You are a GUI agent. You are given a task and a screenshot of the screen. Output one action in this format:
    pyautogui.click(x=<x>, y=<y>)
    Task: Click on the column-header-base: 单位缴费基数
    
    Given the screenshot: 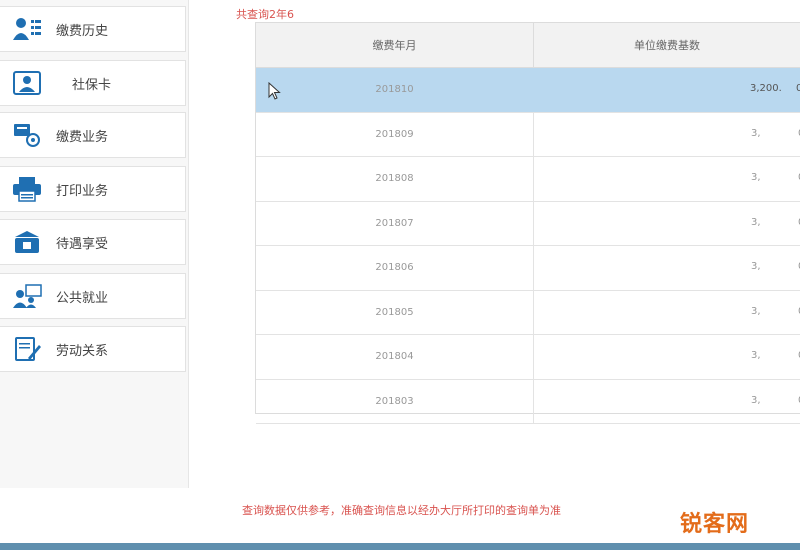 What is the action you would take?
    pyautogui.click(x=667, y=45)
    